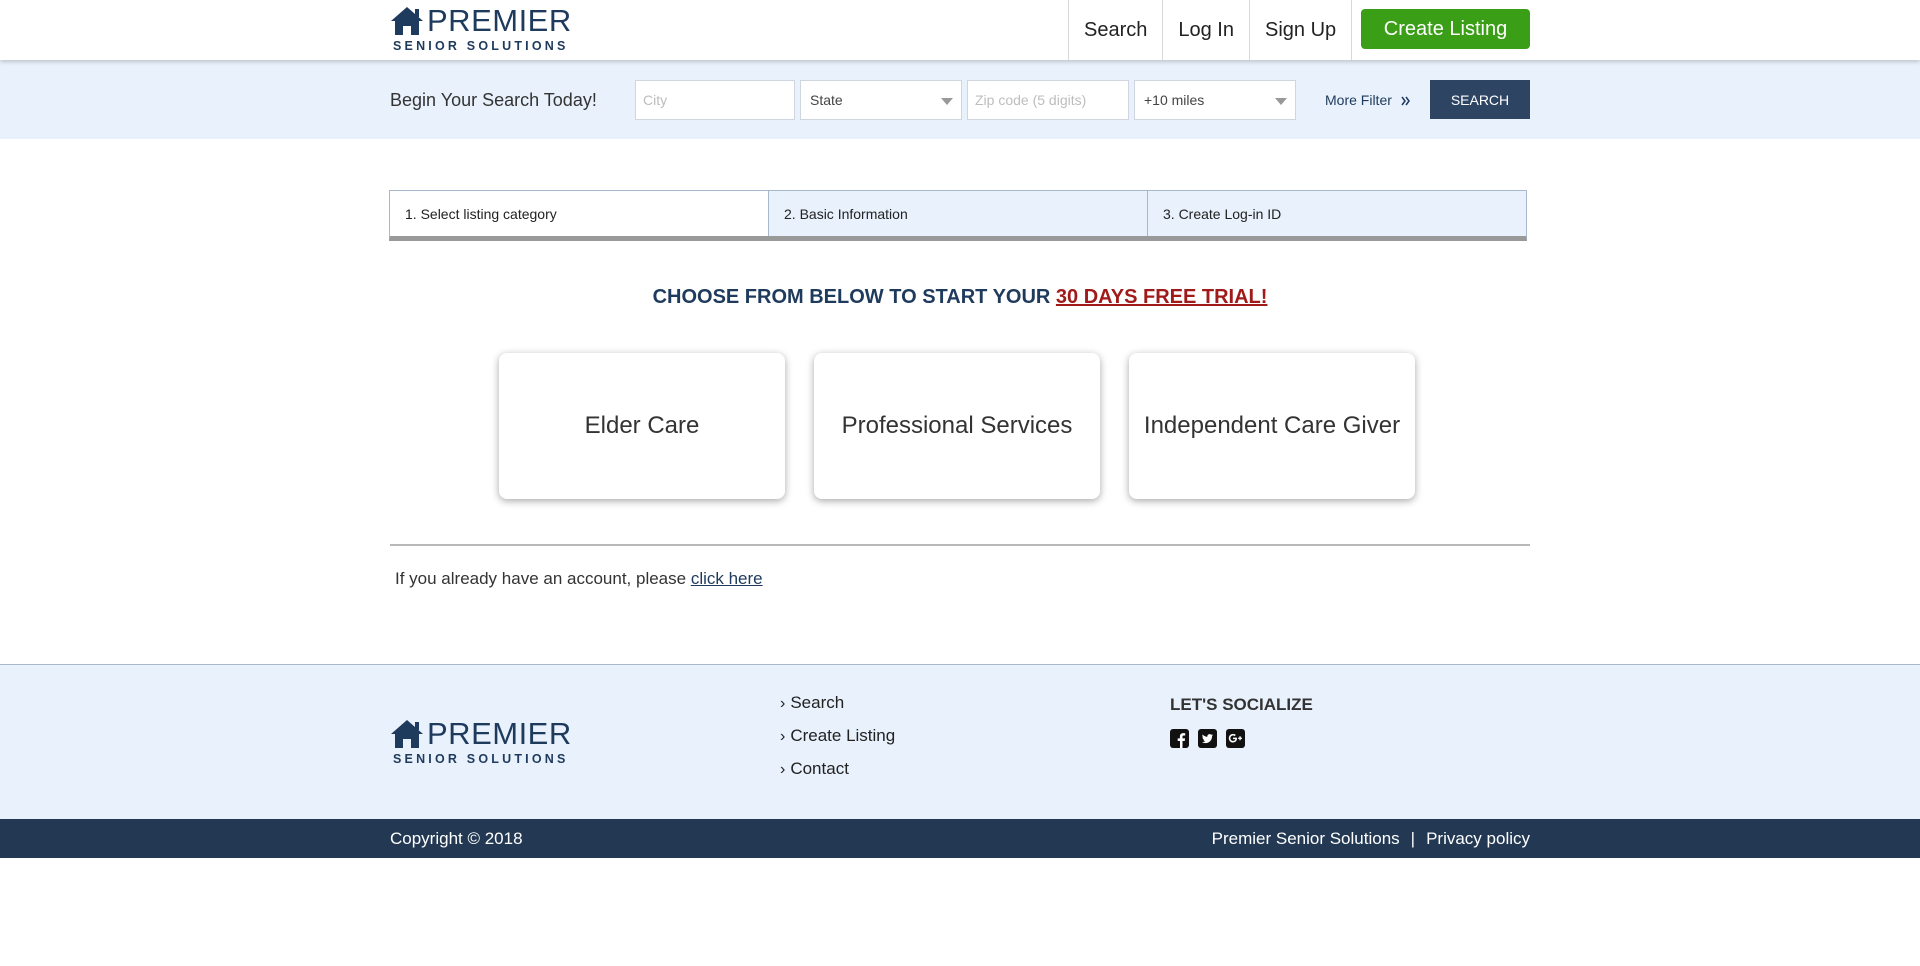 The image size is (1920, 966). I want to click on step-basic-information: 2. Basic Information, so click(957, 213).